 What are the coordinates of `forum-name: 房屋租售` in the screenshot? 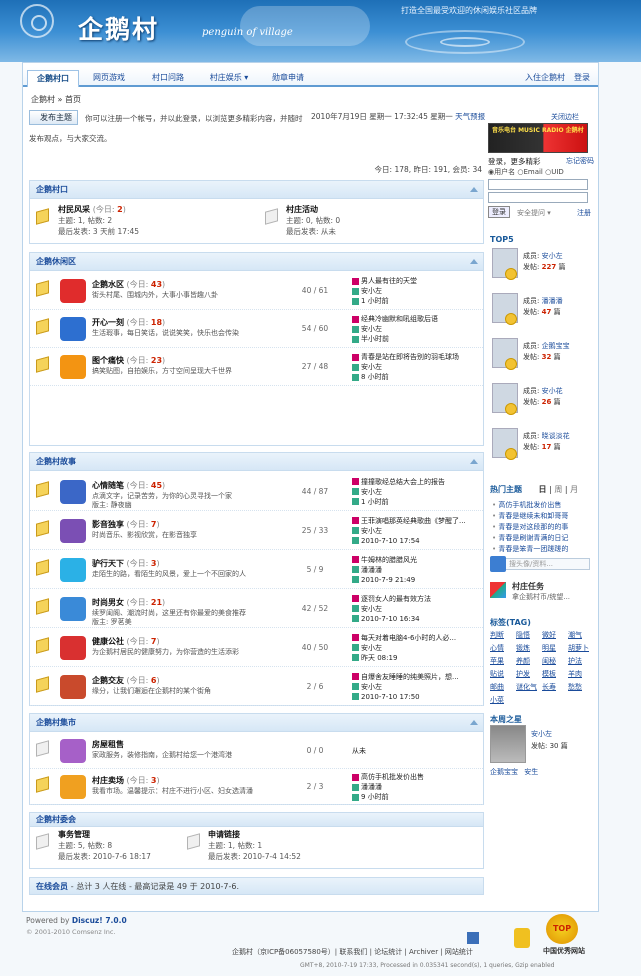 It's located at (108, 744).